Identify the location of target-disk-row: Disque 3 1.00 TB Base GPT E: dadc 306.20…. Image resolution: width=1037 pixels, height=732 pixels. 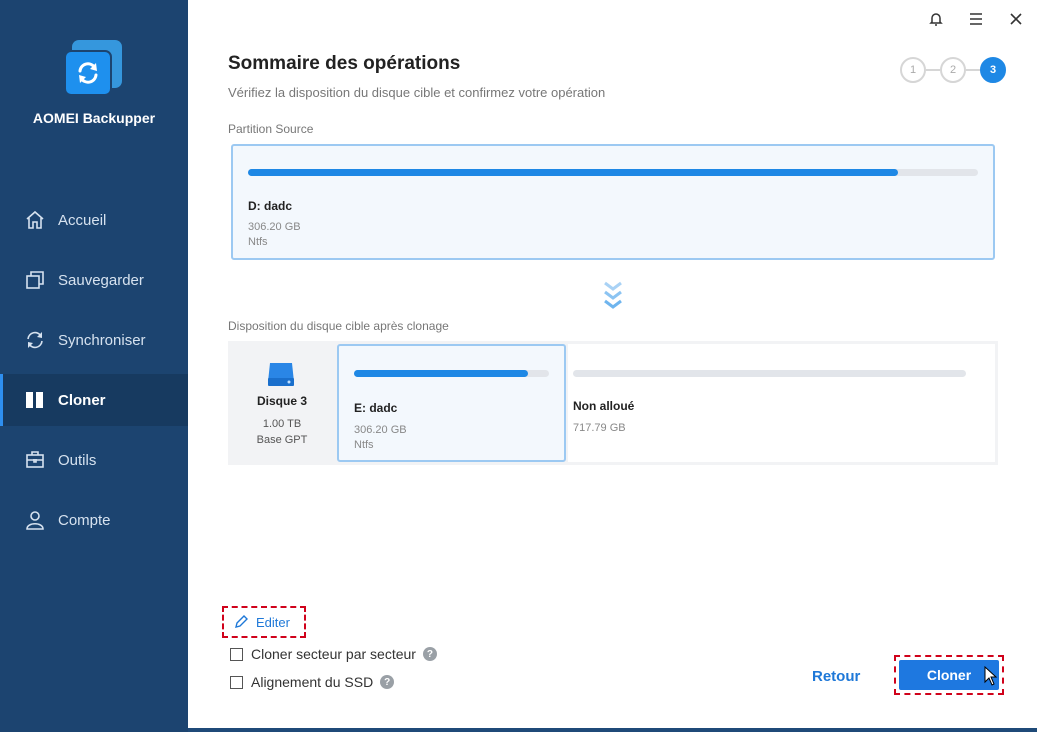
(613, 403).